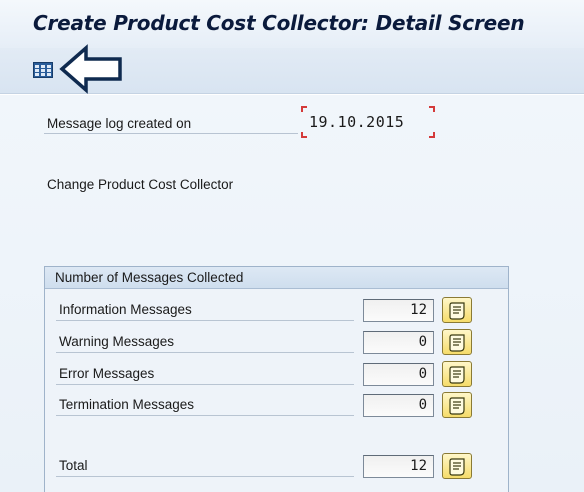 This screenshot has height=492, width=584. What do you see at coordinates (398, 466) in the screenshot?
I see `total-messages-count: 12` at bounding box center [398, 466].